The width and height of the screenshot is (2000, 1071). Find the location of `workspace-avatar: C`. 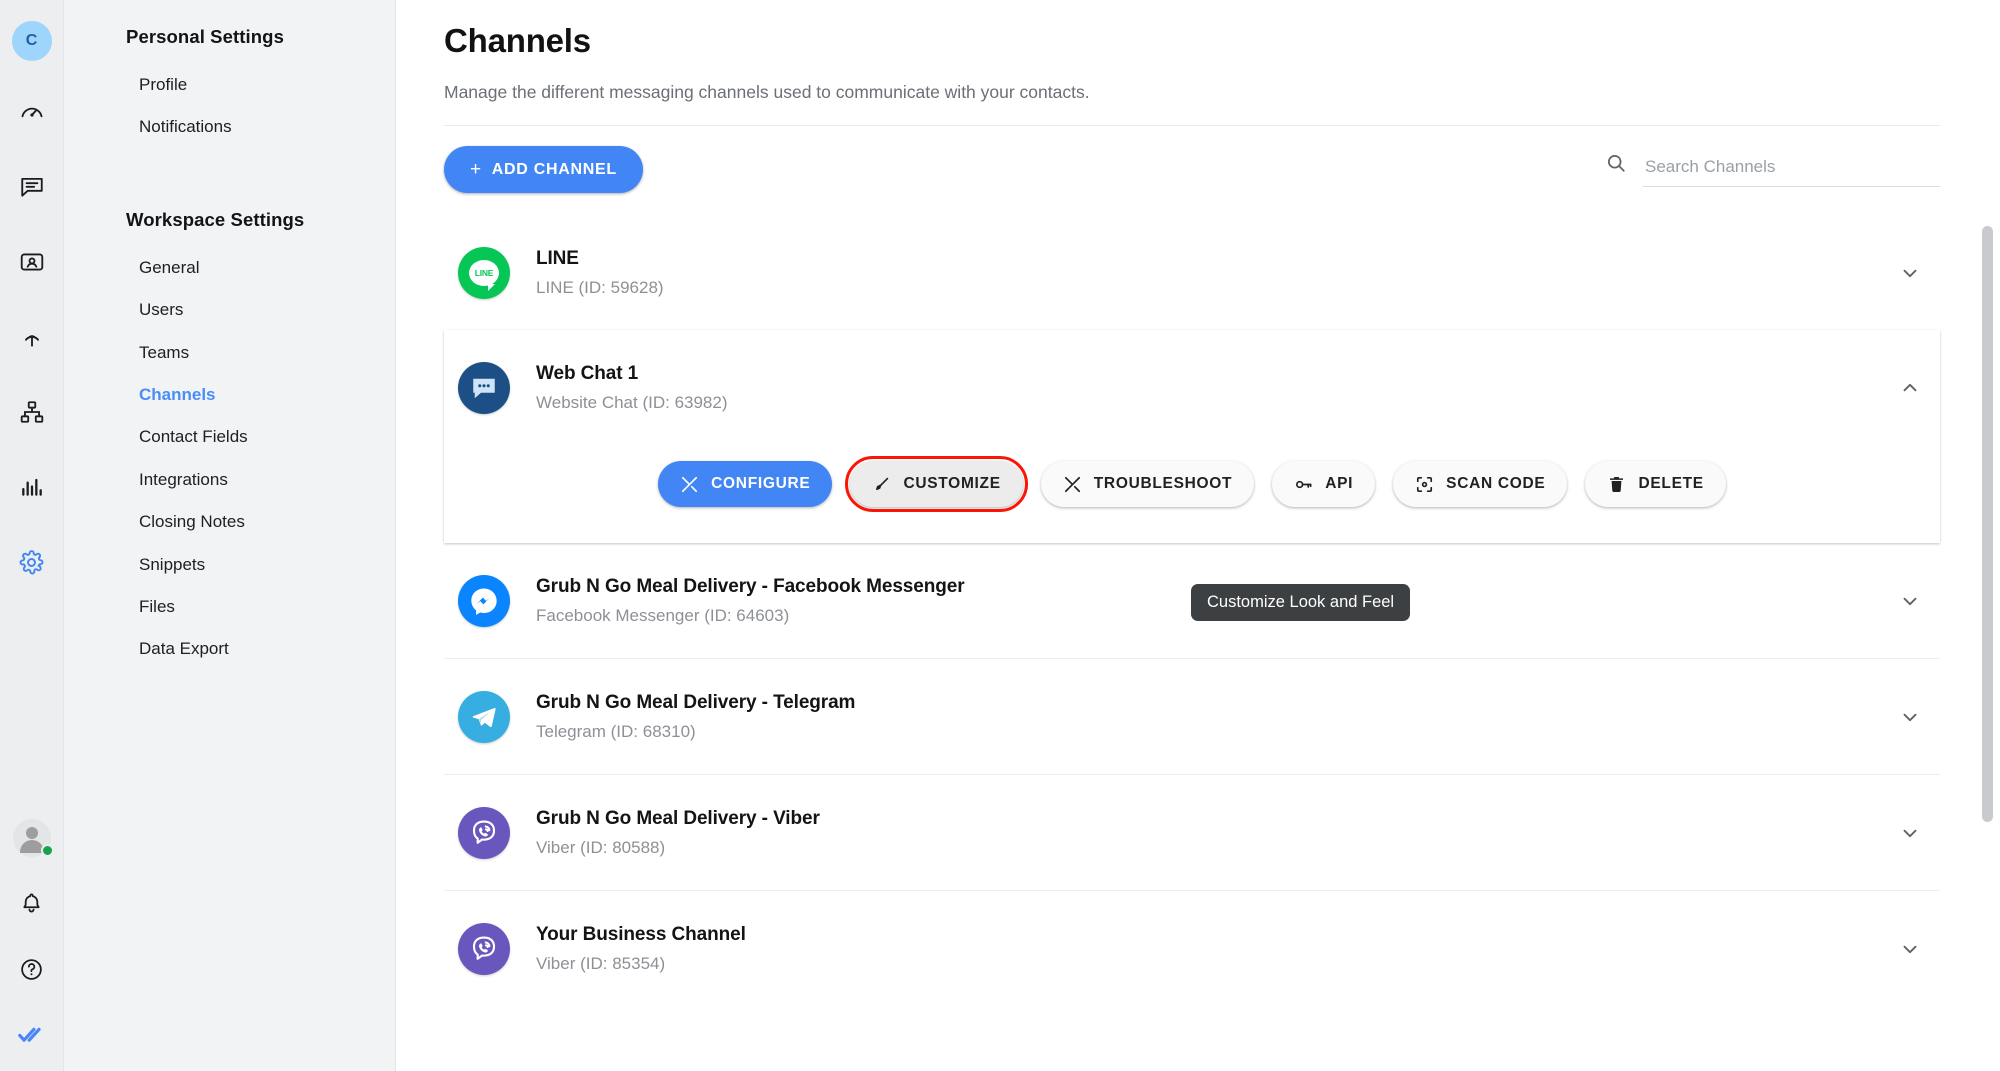

workspace-avatar: C is located at coordinates (31, 41).